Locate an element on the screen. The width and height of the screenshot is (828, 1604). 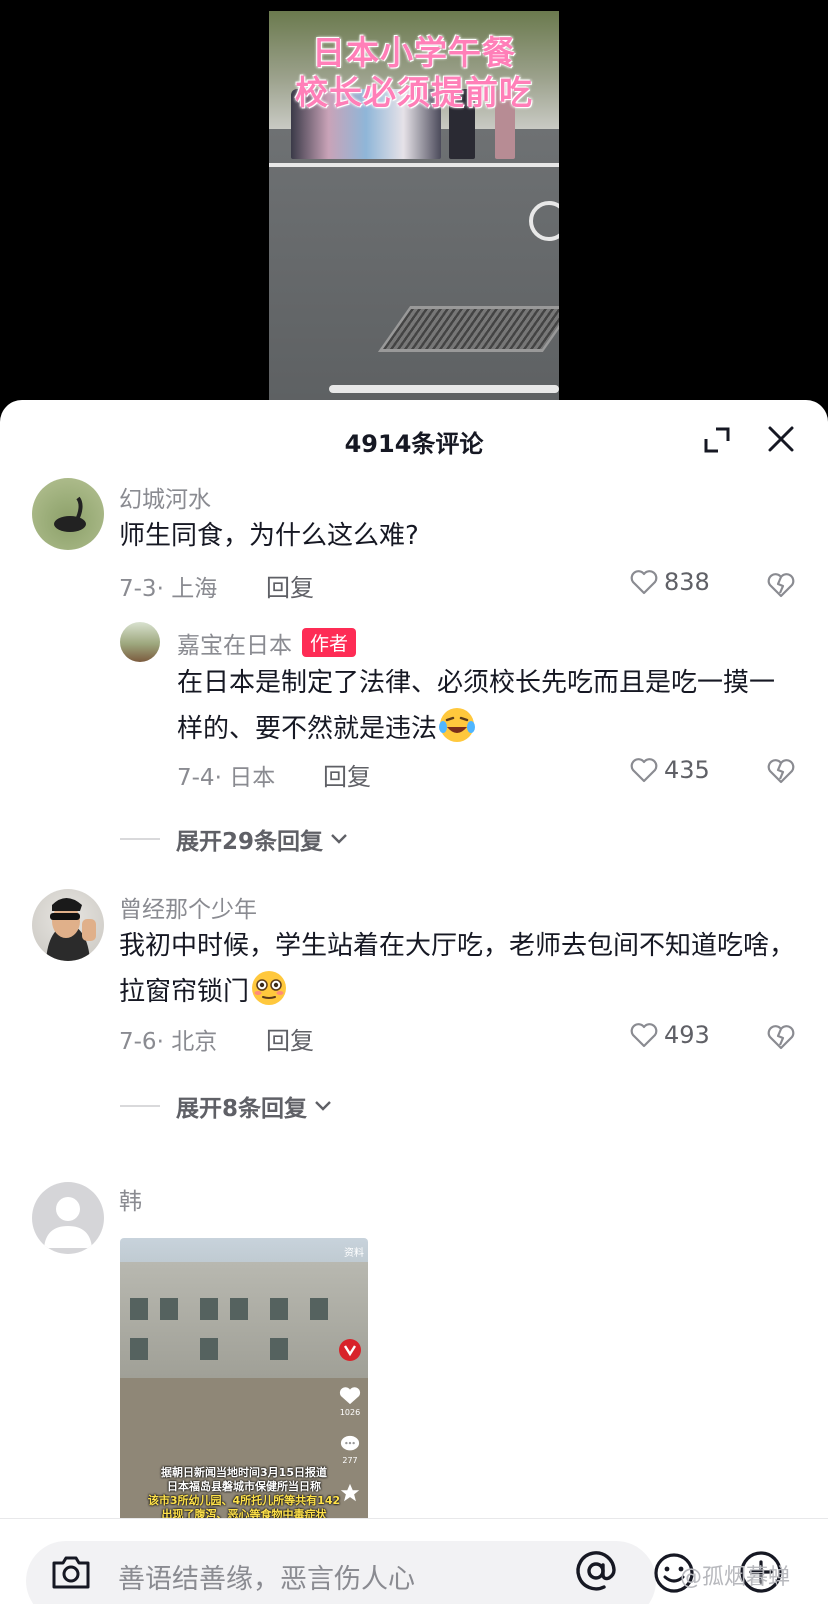
author-badge: 作者 is located at coordinates (329, 642).